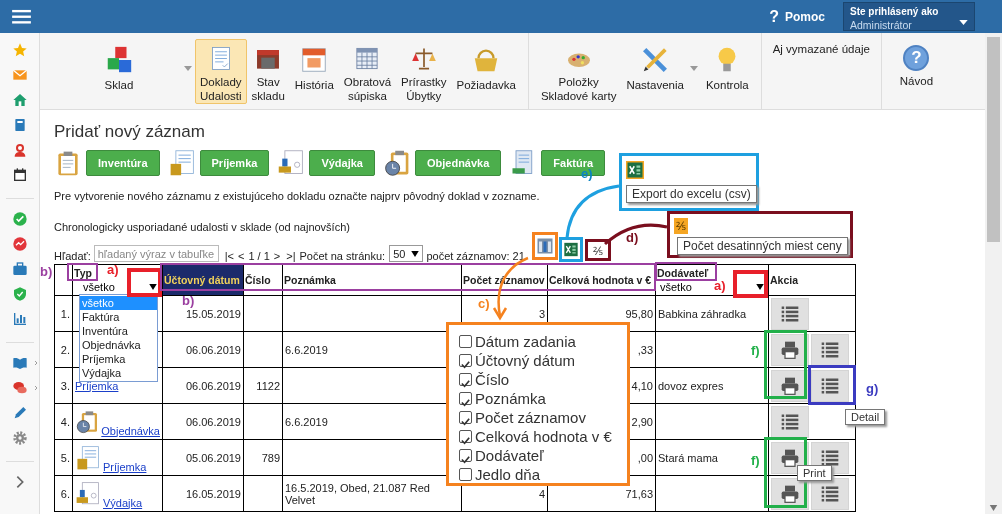 This screenshot has height=514, width=1002. I want to click on toolbar-button: Sklad, so click(125, 71).